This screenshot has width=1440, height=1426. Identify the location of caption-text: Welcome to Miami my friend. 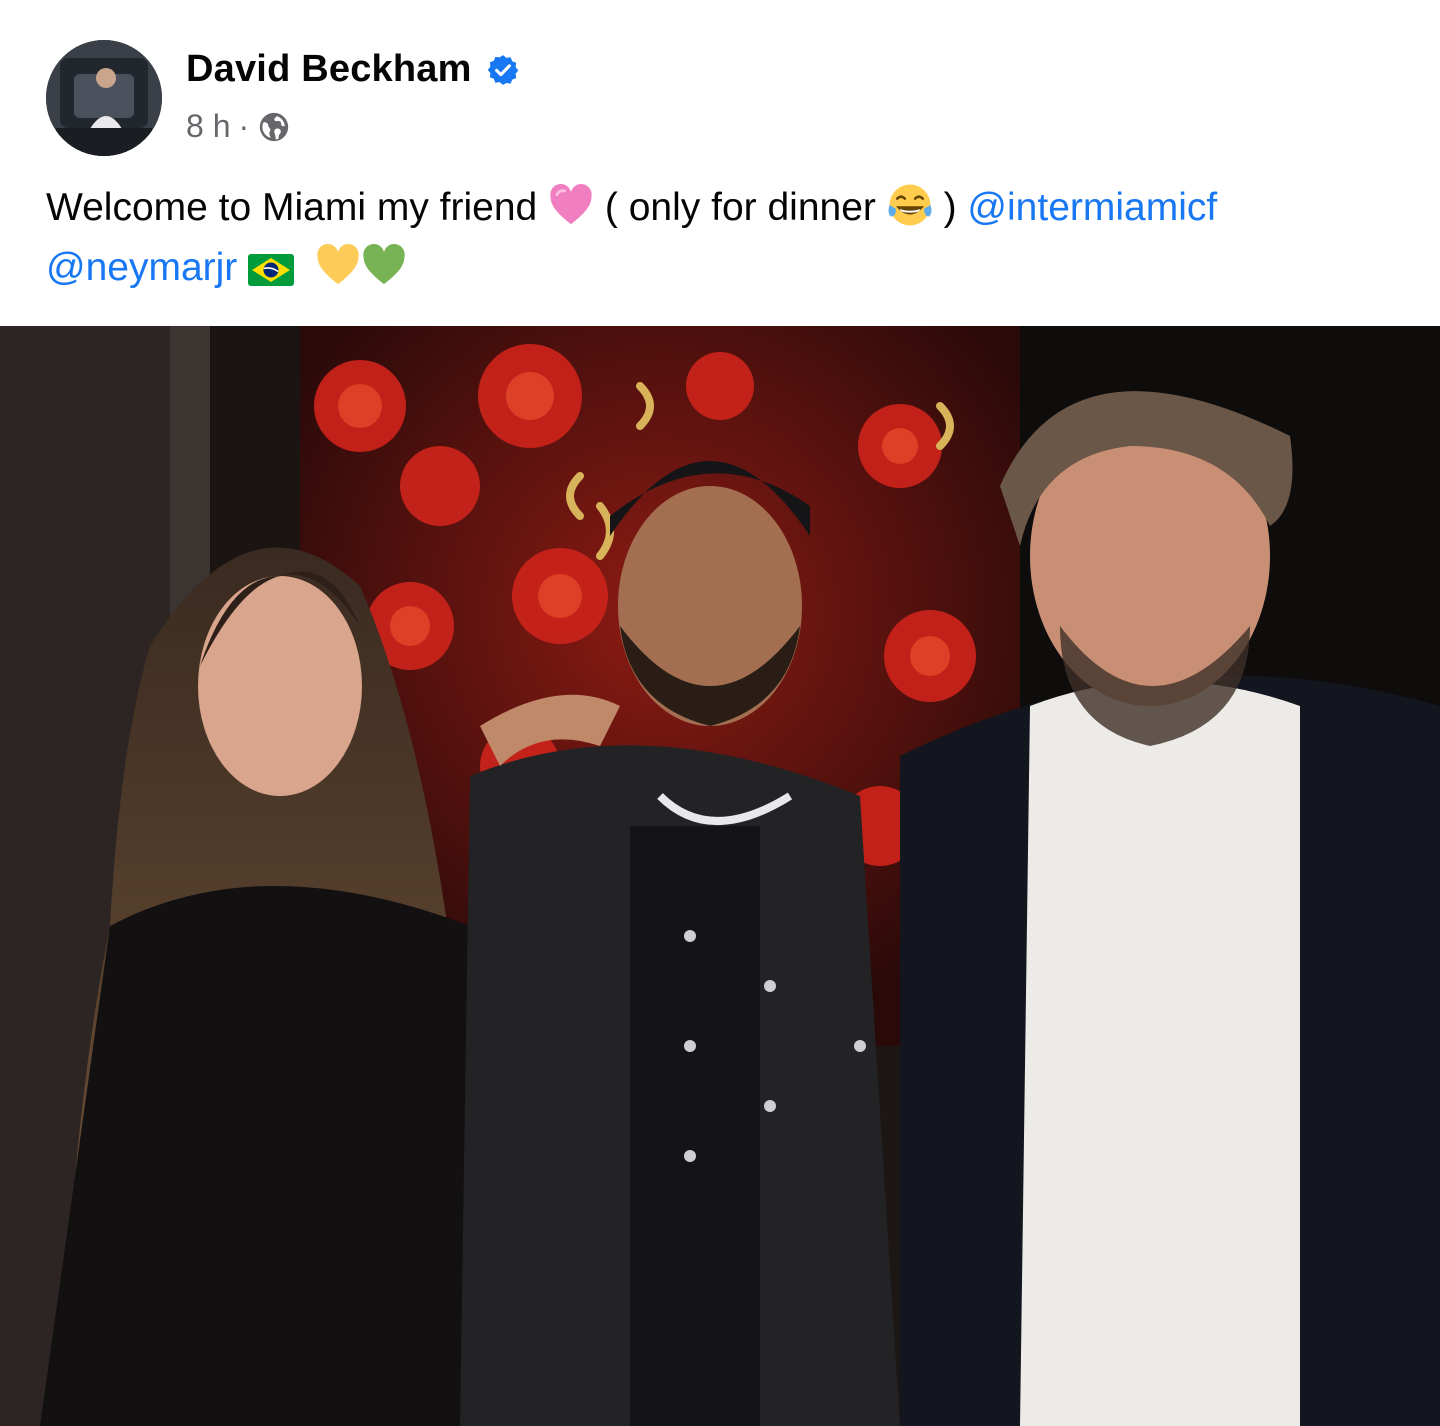
(292, 207).